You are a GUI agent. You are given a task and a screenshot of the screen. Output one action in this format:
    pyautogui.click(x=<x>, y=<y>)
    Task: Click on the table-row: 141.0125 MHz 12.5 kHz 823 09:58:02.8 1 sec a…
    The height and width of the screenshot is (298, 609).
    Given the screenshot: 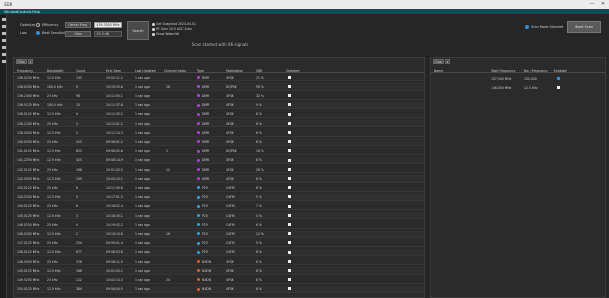 What is the action you would take?
    pyautogui.click(x=219, y=151)
    